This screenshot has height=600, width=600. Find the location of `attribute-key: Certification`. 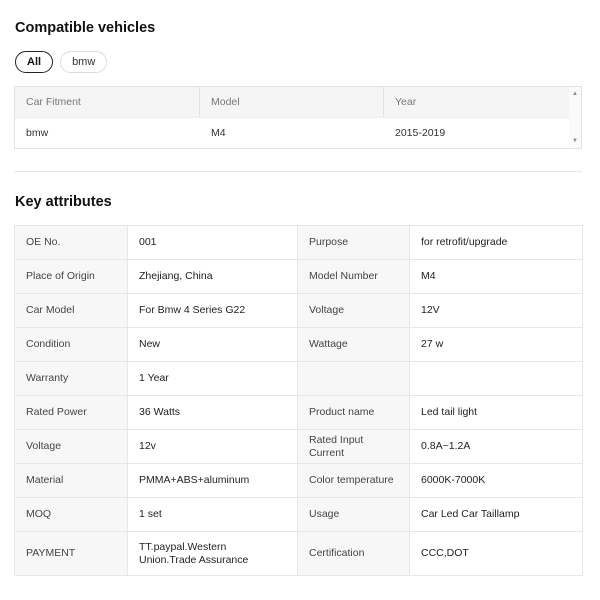

attribute-key: Certification is located at coordinates (353, 553).